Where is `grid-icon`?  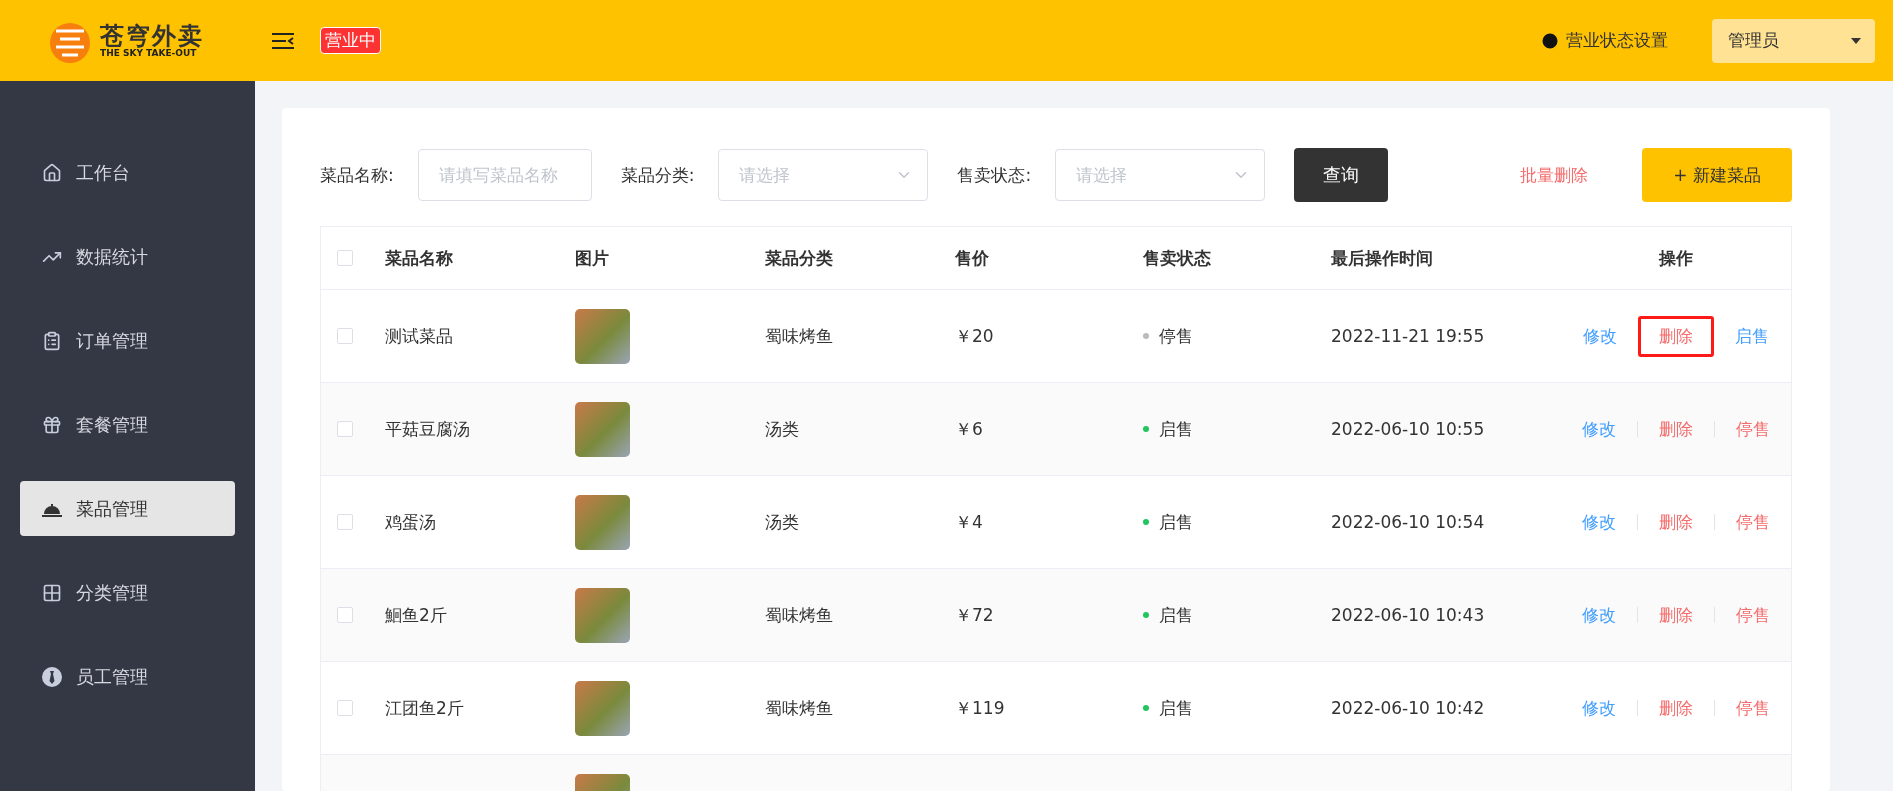
grid-icon is located at coordinates (52, 592).